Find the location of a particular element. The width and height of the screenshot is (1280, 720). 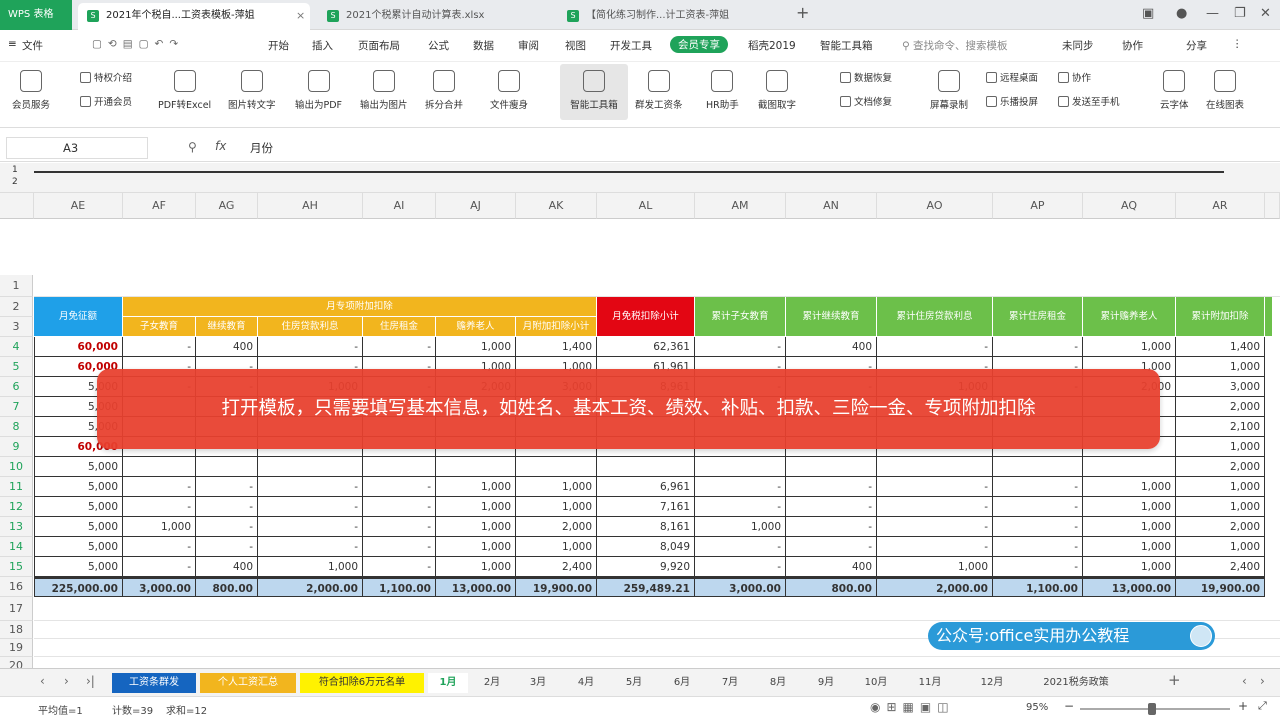

total-cell: 259,489.21 is located at coordinates (646, 587).